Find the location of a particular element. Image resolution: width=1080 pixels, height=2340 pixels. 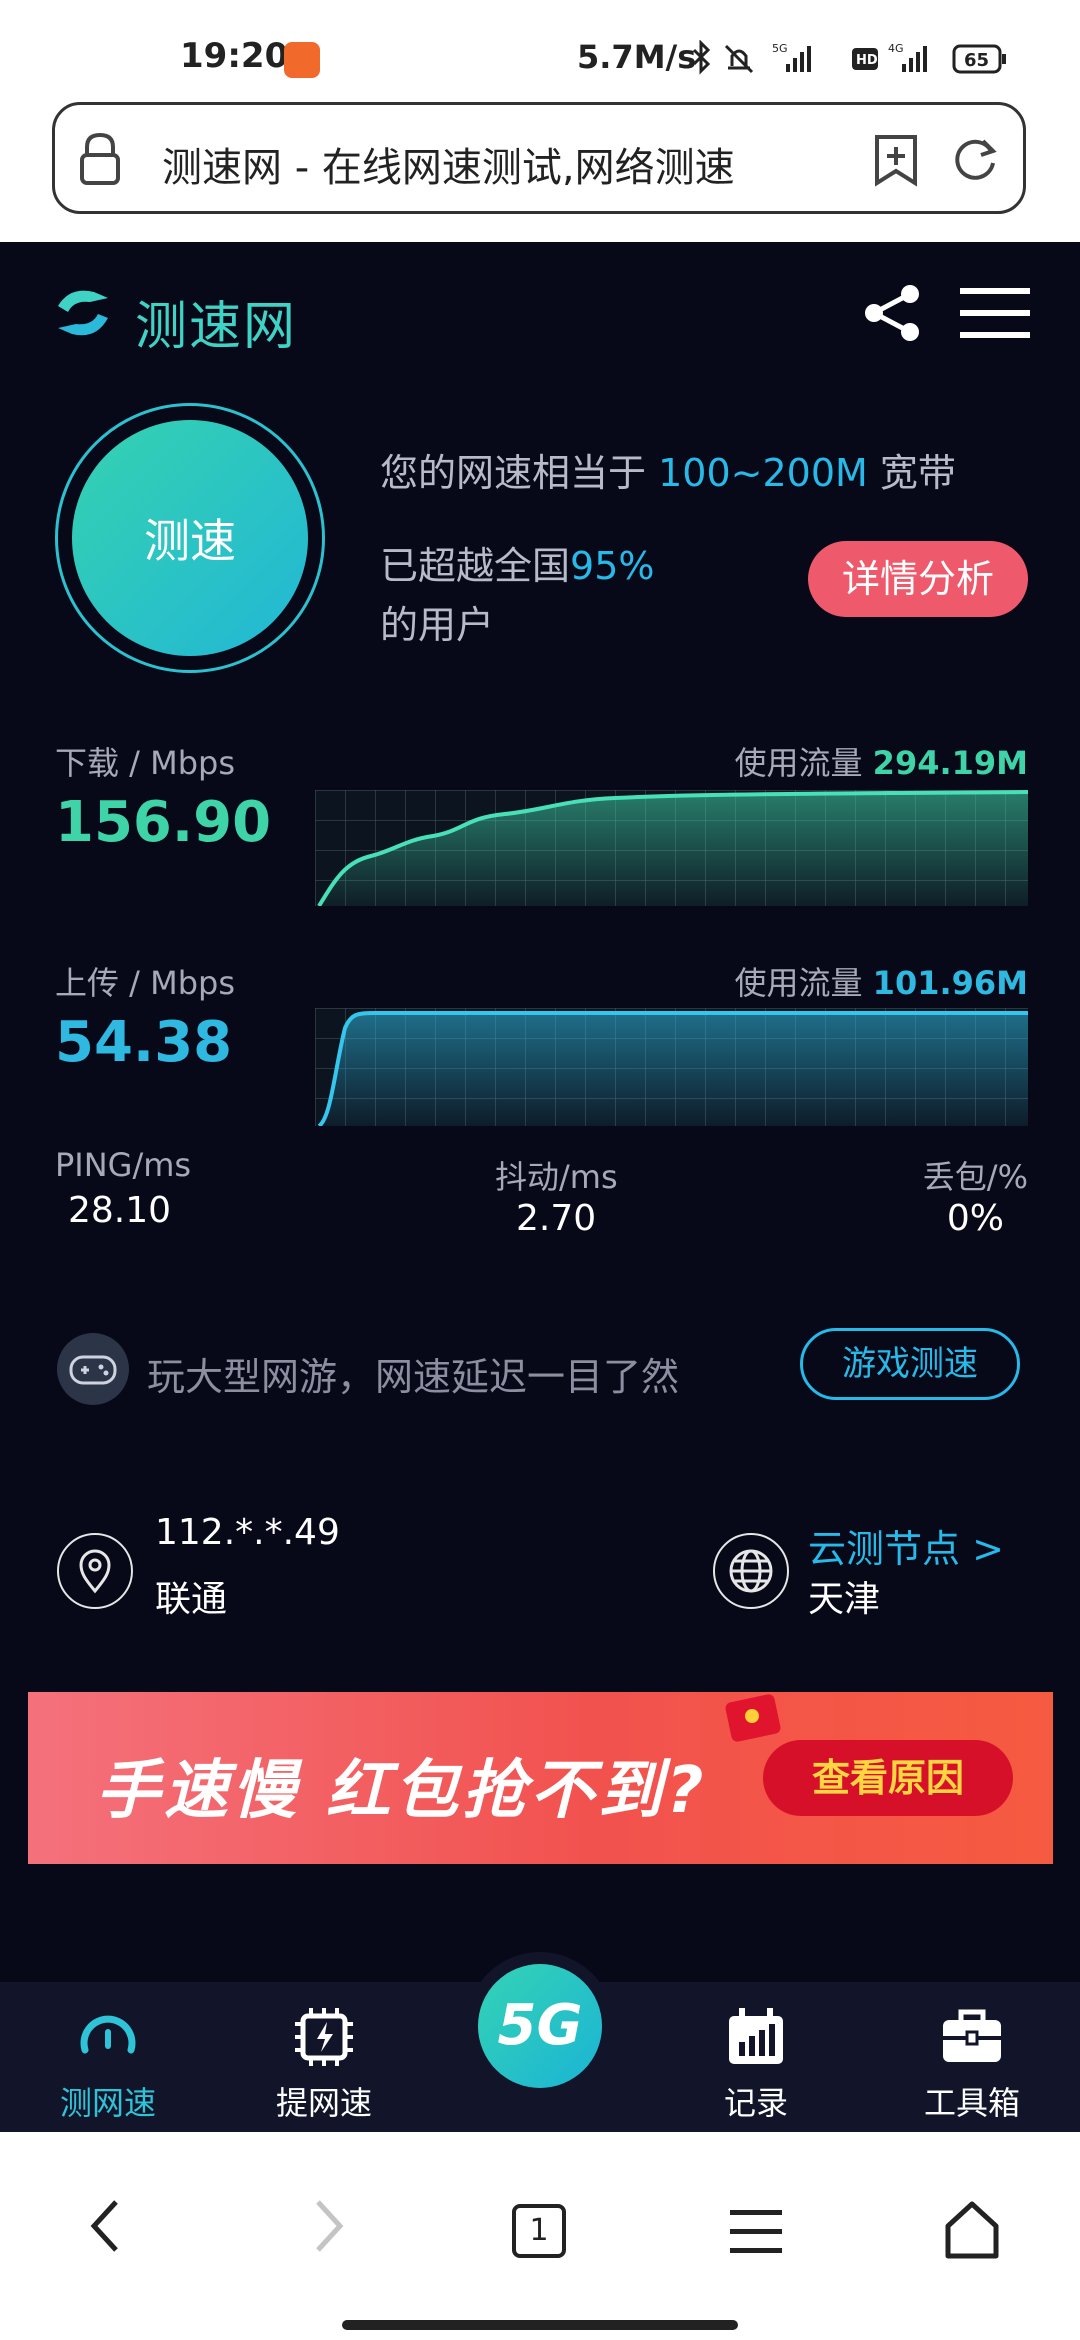

globe-icon is located at coordinates (751, 1571).